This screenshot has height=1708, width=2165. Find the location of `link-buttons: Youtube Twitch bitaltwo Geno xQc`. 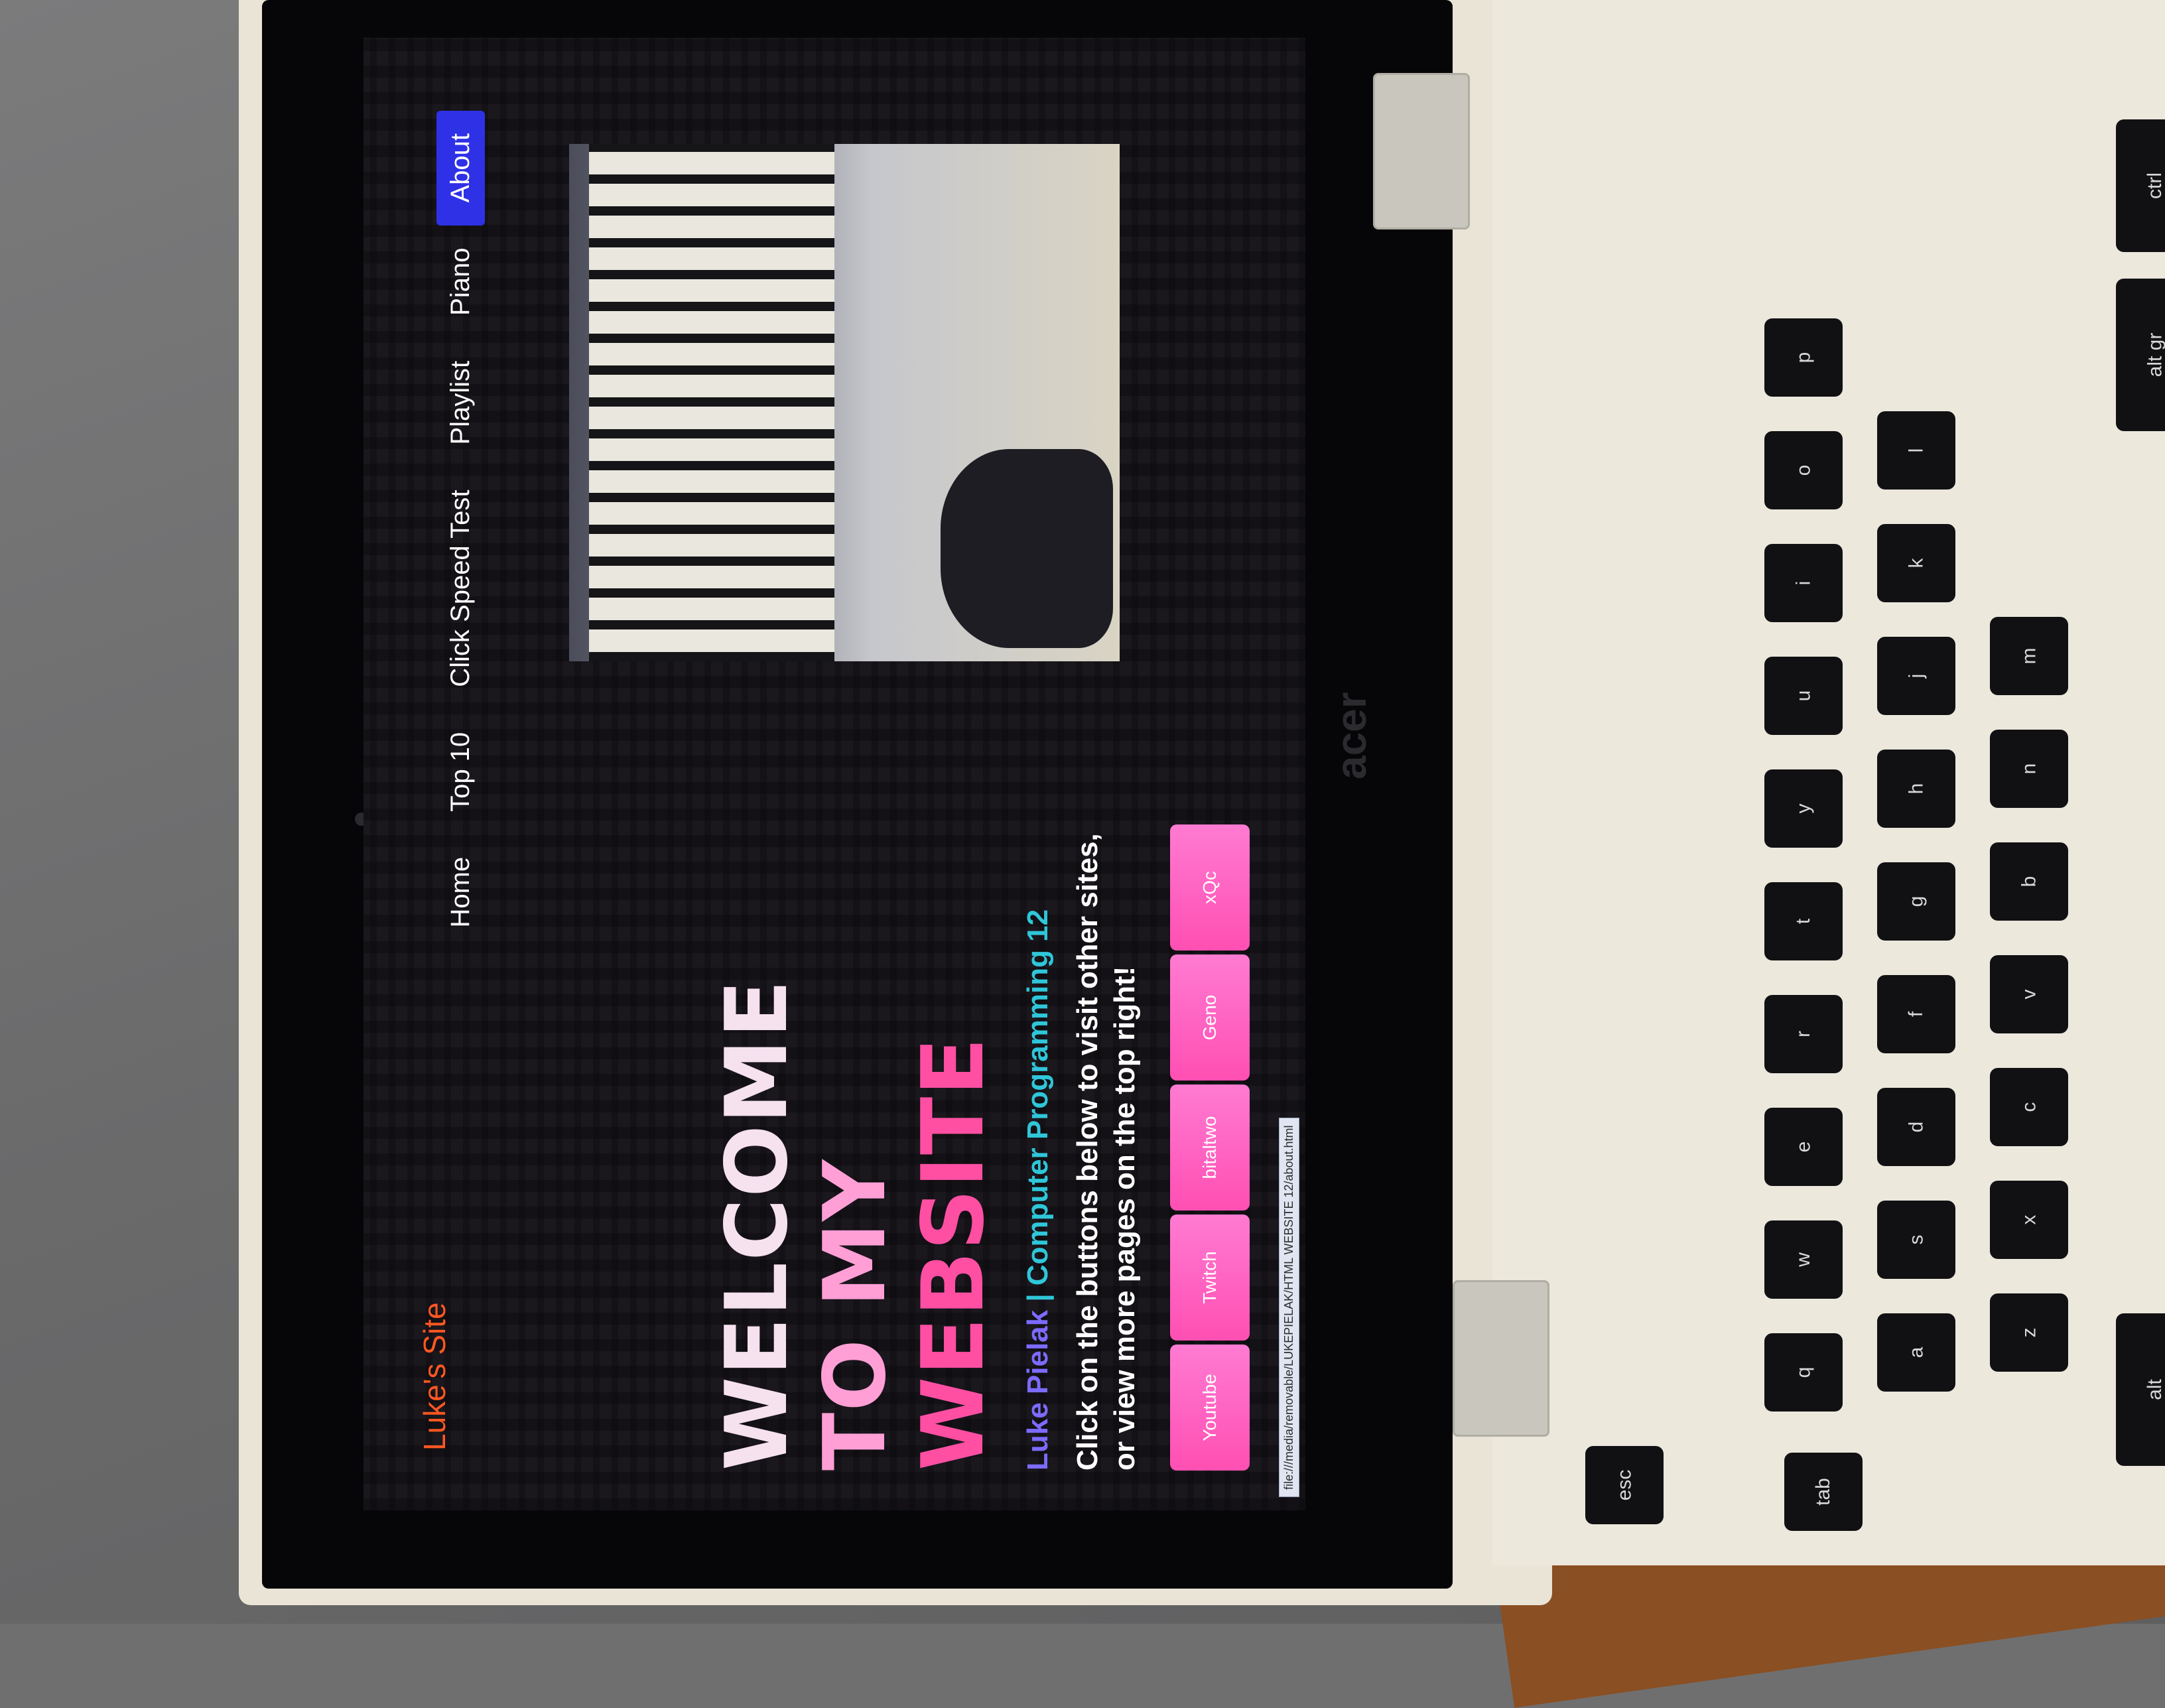

link-buttons: Youtube Twitch bitaltwo Geno xQc is located at coordinates (1210, 1139).